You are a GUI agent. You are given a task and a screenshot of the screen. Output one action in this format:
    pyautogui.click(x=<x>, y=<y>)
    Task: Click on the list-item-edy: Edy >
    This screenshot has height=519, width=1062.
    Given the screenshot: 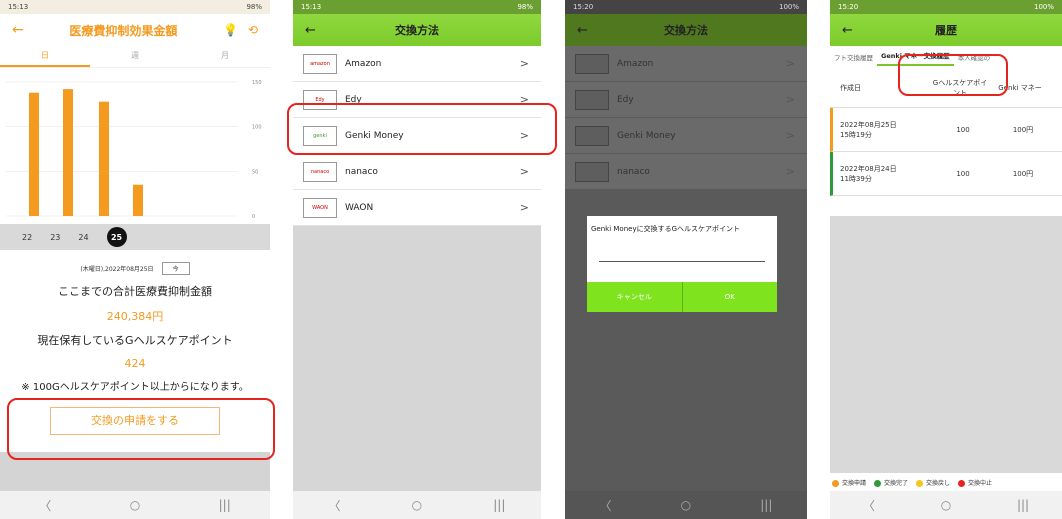 What is the action you would take?
    pyautogui.click(x=686, y=100)
    